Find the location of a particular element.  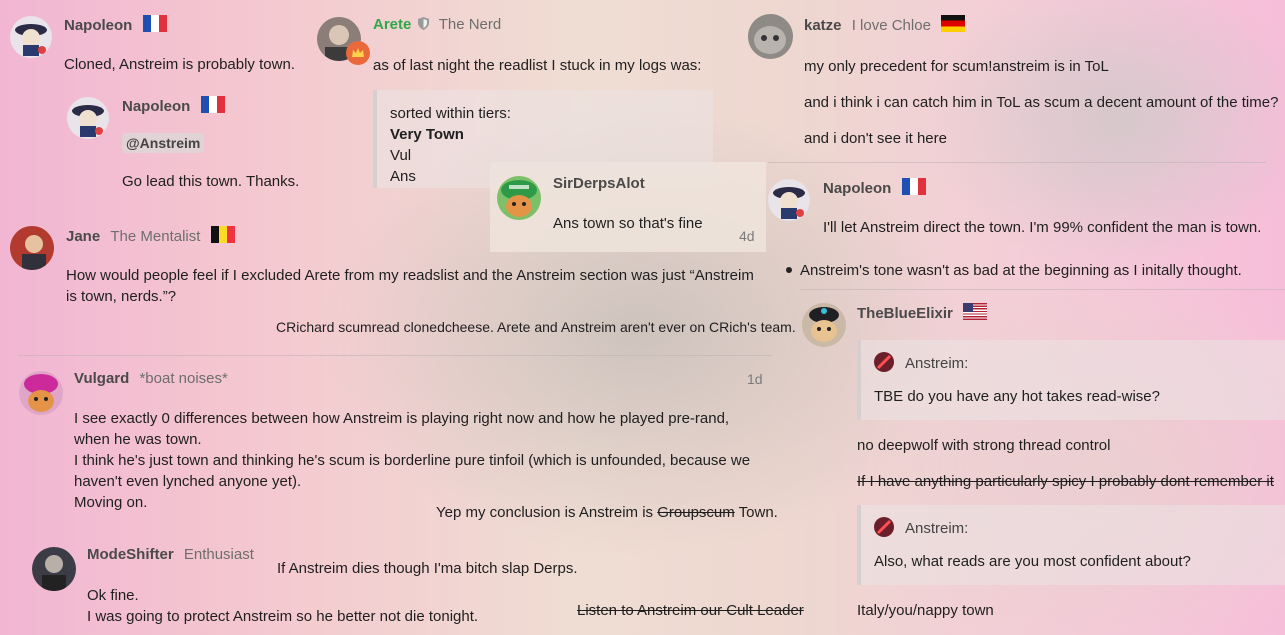

mention-link: @Anstreim is located at coordinates (163, 143).